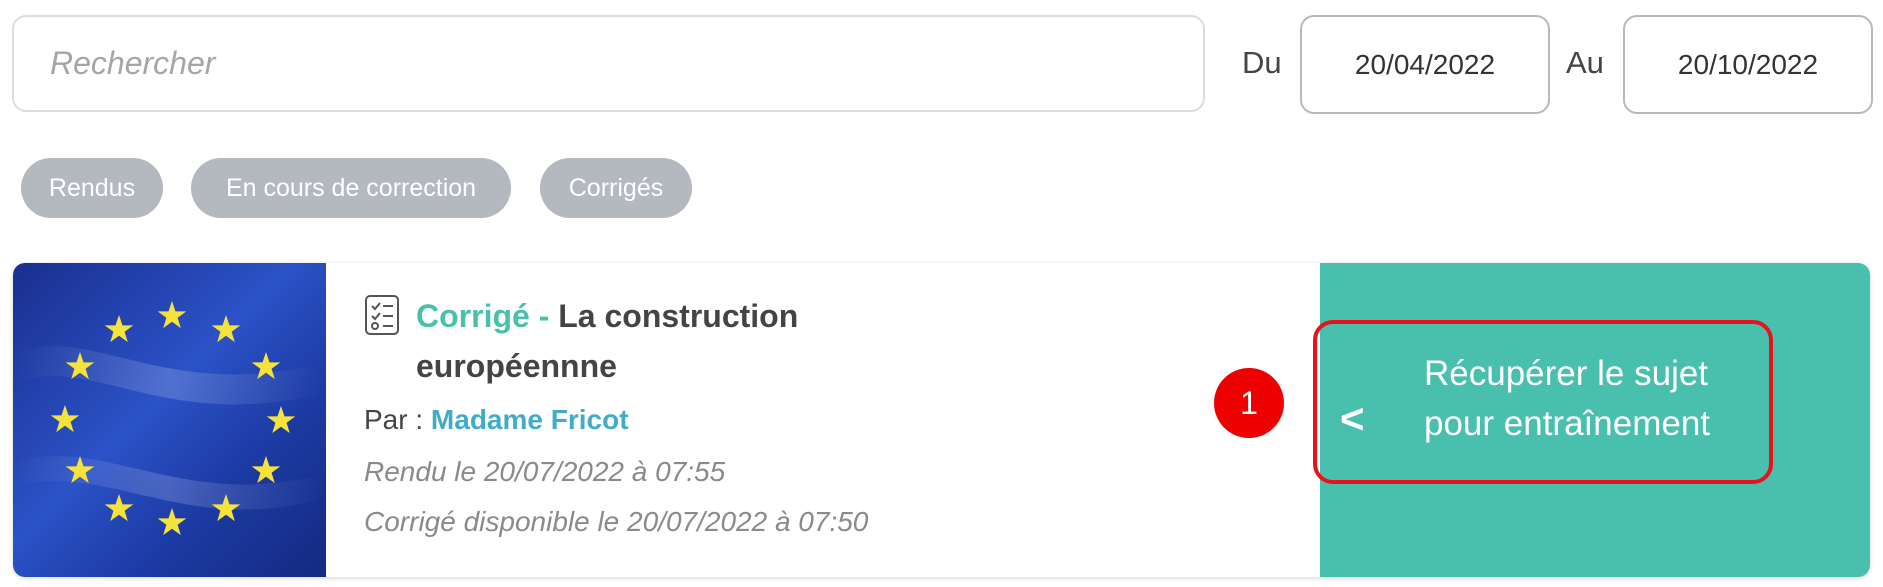  Describe the element at coordinates (530, 419) in the screenshot. I see `author-link: Madame Fricot` at that location.